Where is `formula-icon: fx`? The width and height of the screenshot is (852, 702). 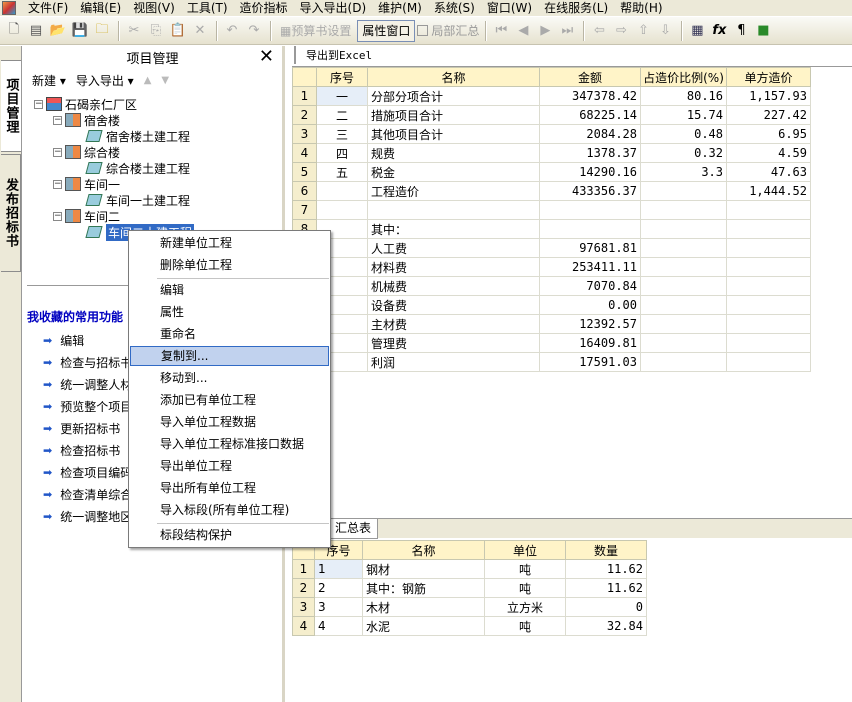 formula-icon: fx is located at coordinates (719, 31).